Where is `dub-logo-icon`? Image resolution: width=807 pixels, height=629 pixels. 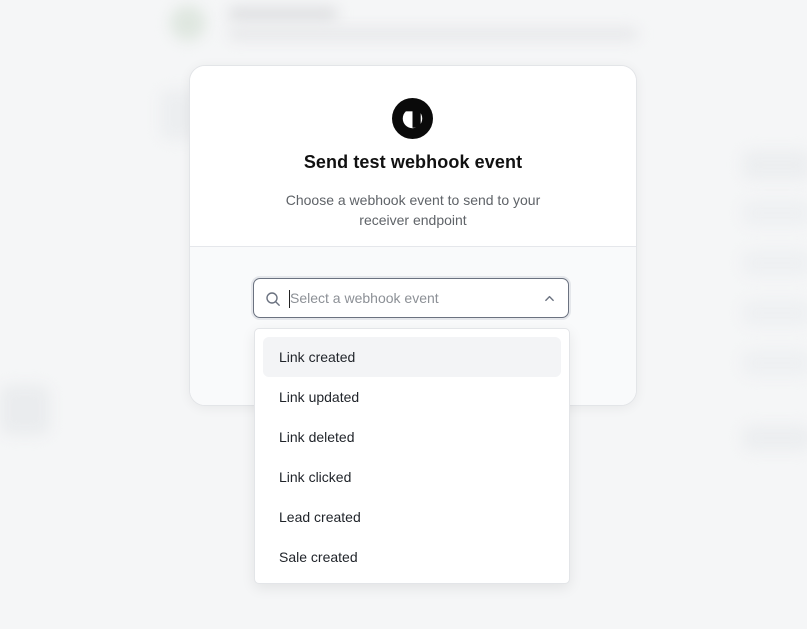
dub-logo-icon is located at coordinates (412, 118).